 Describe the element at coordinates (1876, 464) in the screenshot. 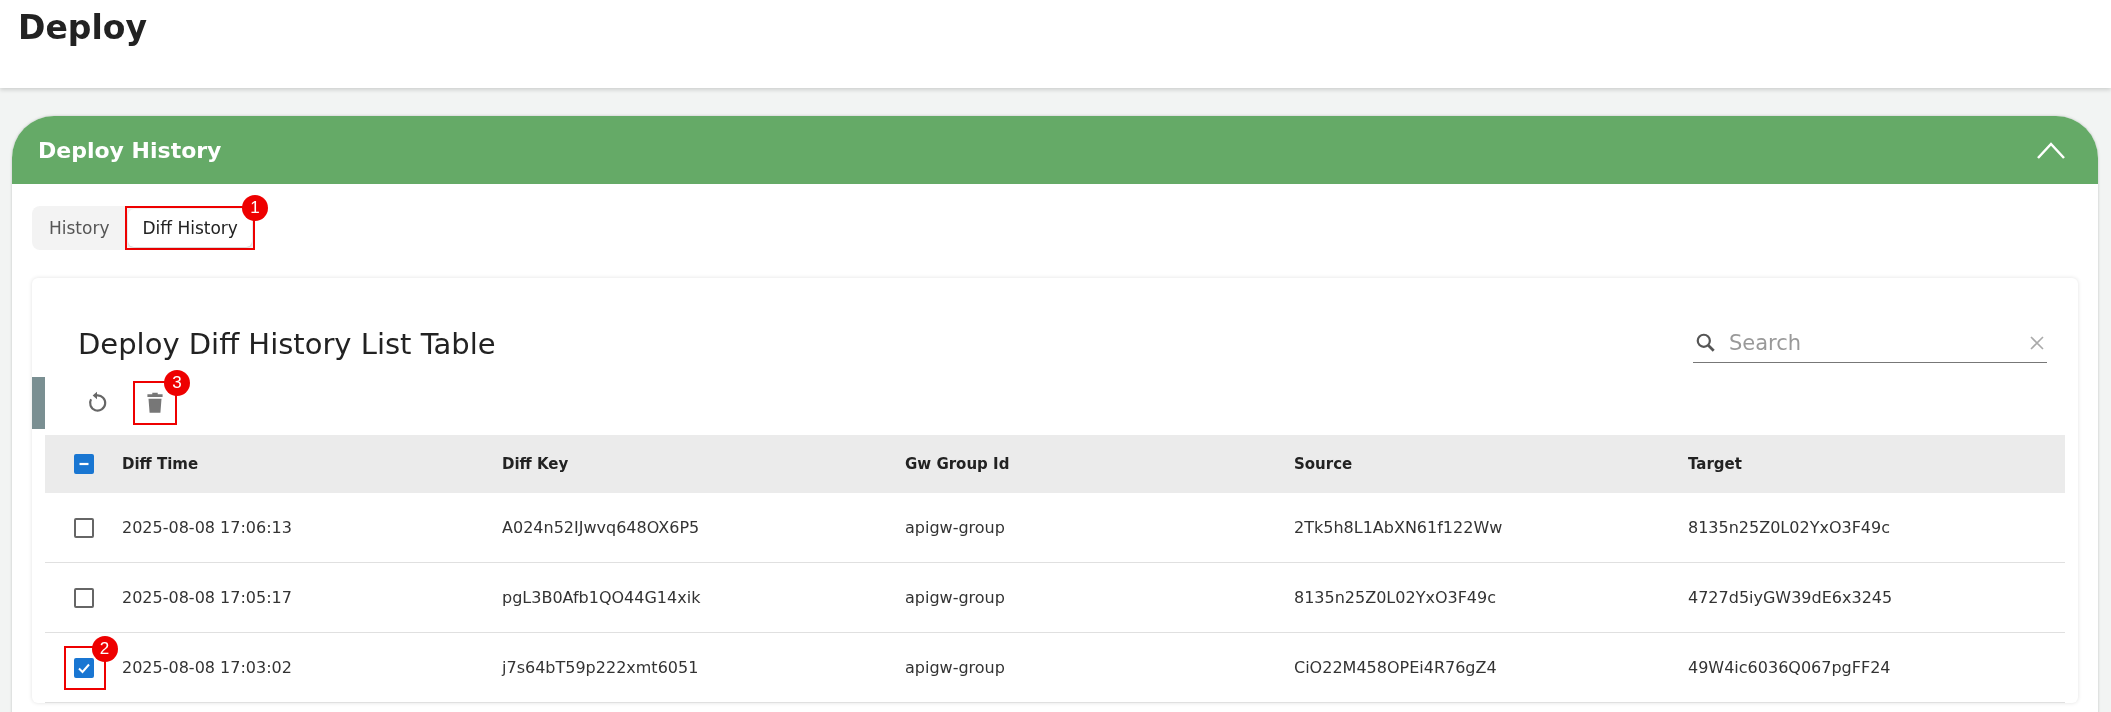

I see `column-header: Target` at that location.